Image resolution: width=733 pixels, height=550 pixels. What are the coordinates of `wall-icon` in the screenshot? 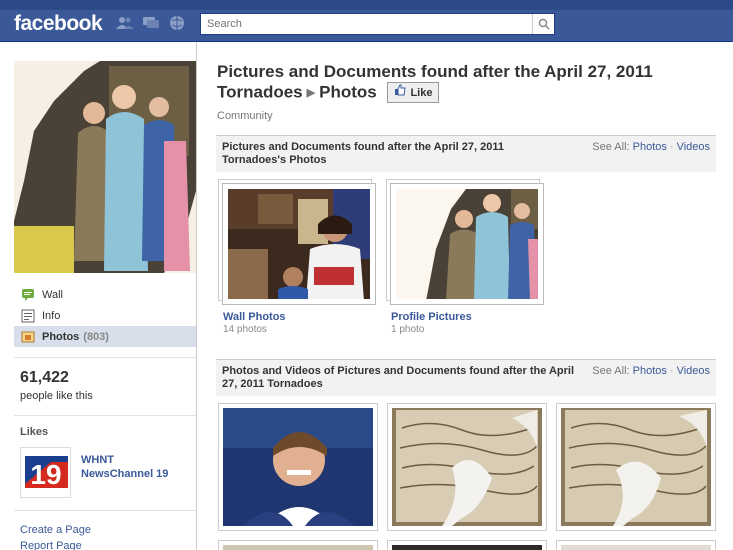 It's located at (28, 295).